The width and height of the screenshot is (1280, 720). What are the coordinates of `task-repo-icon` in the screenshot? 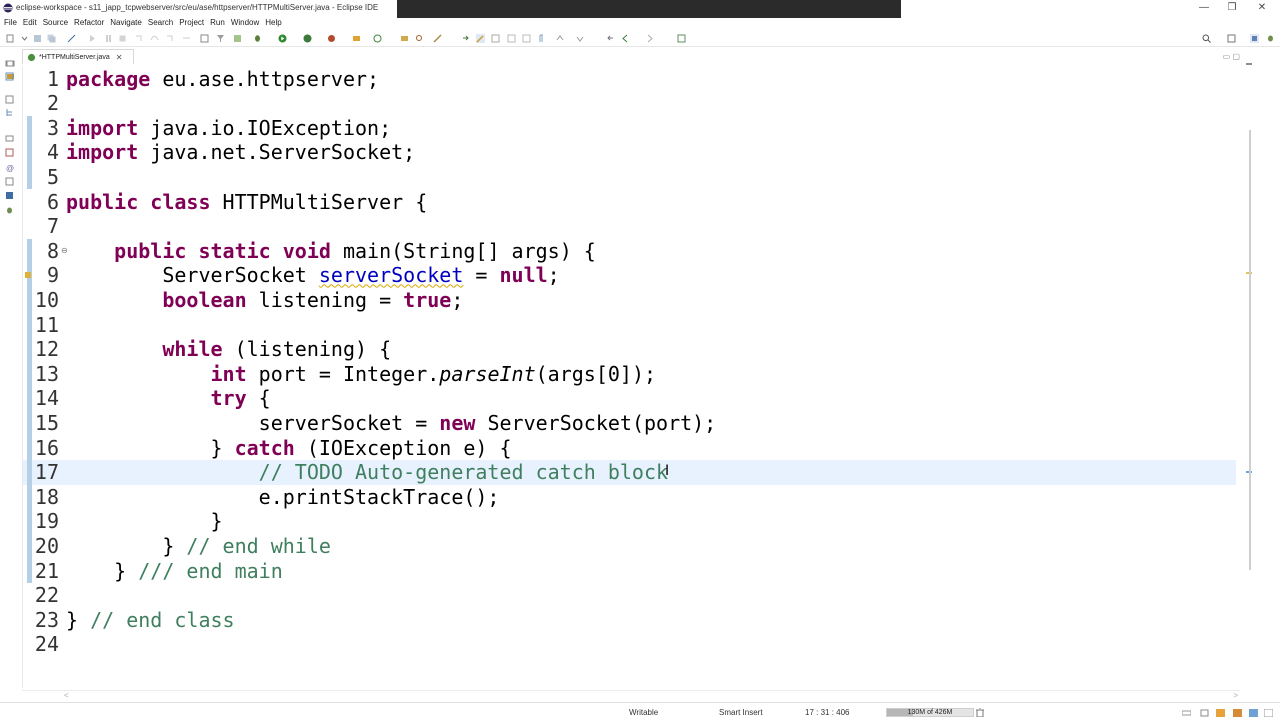 It's located at (1253, 713).